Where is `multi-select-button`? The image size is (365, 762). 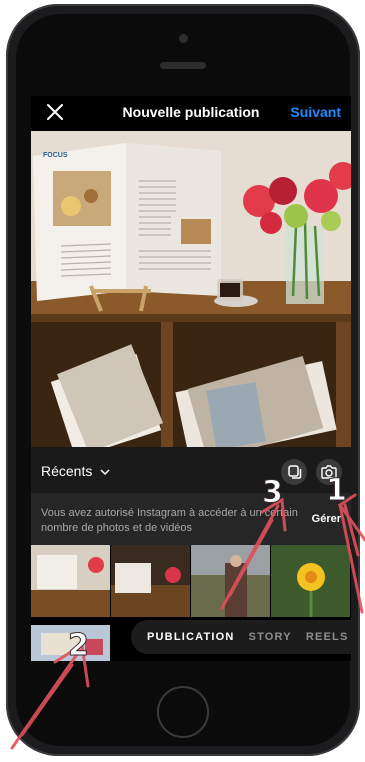
multi-select-button is located at coordinates (294, 472).